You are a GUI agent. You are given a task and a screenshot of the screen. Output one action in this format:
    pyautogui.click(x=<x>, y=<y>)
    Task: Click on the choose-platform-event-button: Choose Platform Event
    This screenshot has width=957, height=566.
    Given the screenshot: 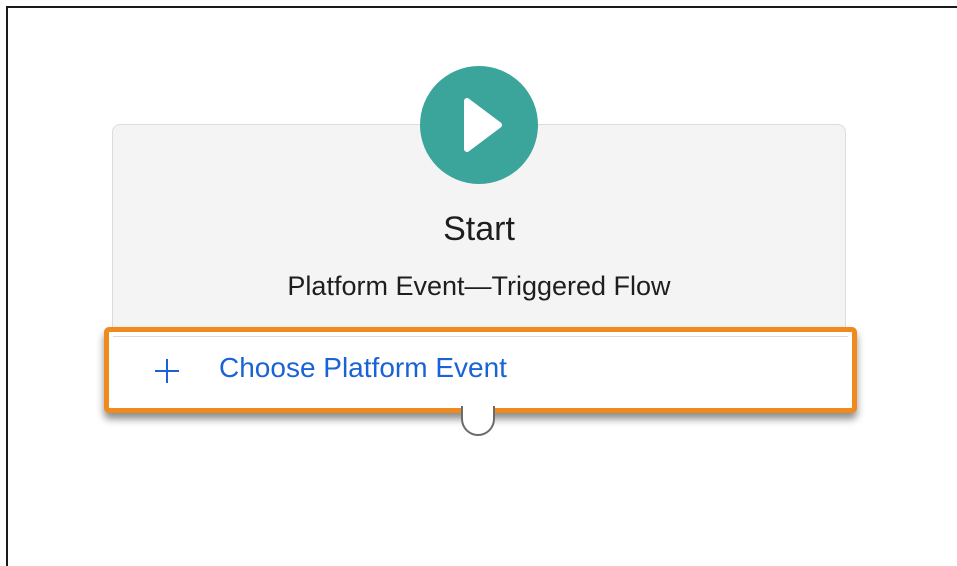 What is the action you would take?
    pyautogui.click(x=480, y=370)
    